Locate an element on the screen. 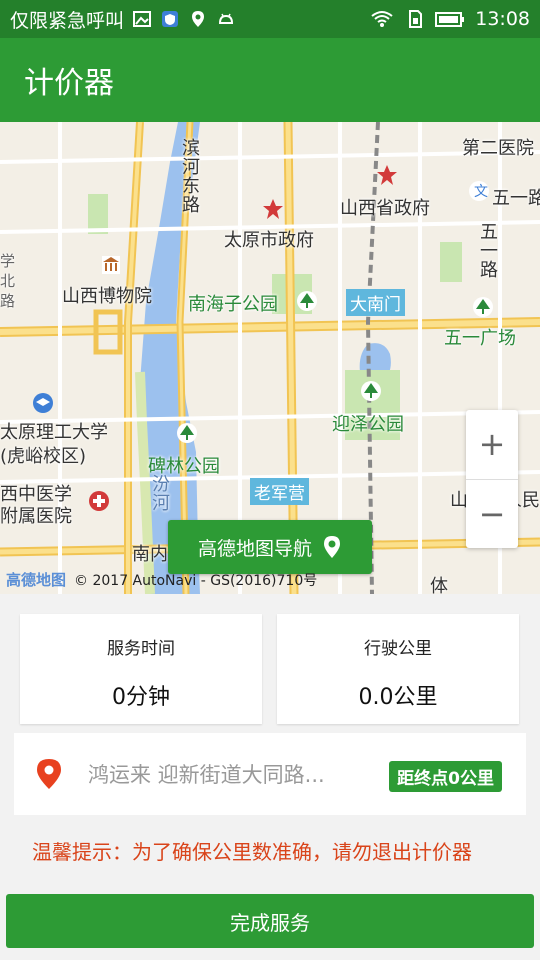 The width and height of the screenshot is (540, 960). map-label-museum: 山西博物院 is located at coordinates (107, 296).